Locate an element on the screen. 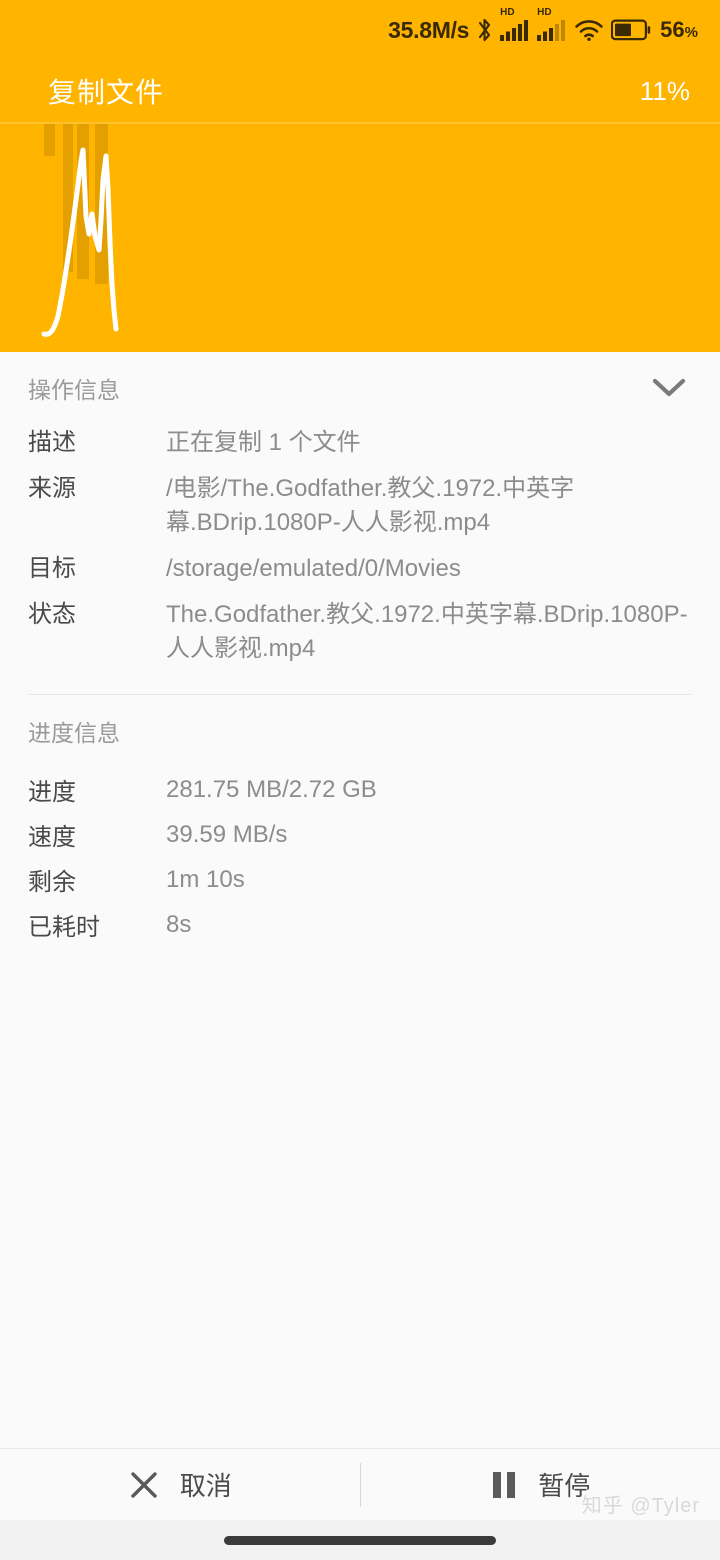 The height and width of the screenshot is (1560, 720). battery-percent: 56% is located at coordinates (679, 30).